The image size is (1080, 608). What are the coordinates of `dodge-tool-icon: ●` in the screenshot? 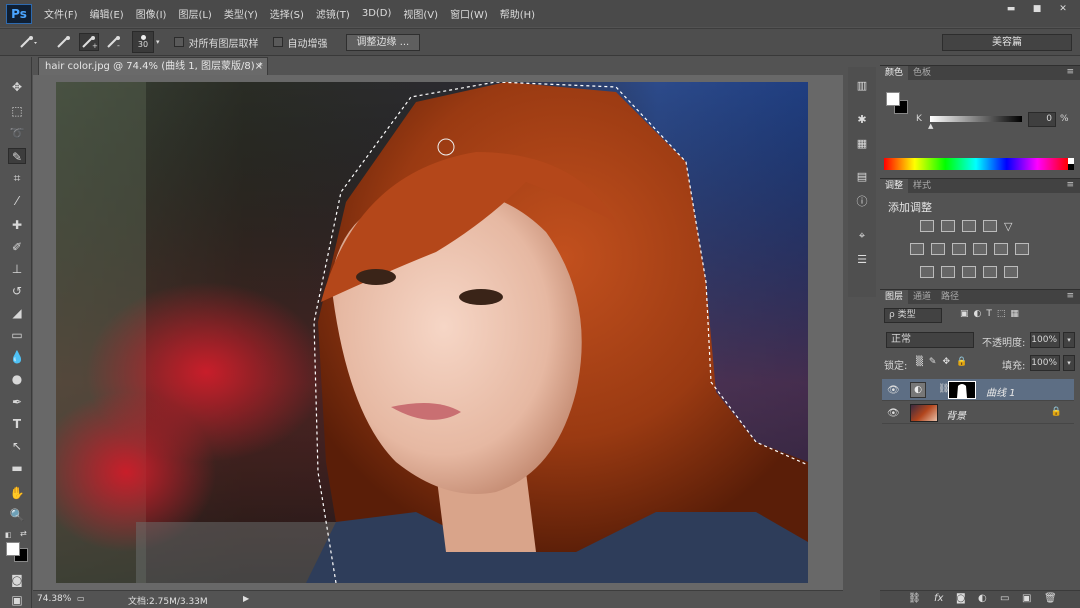 It's located at (17, 379).